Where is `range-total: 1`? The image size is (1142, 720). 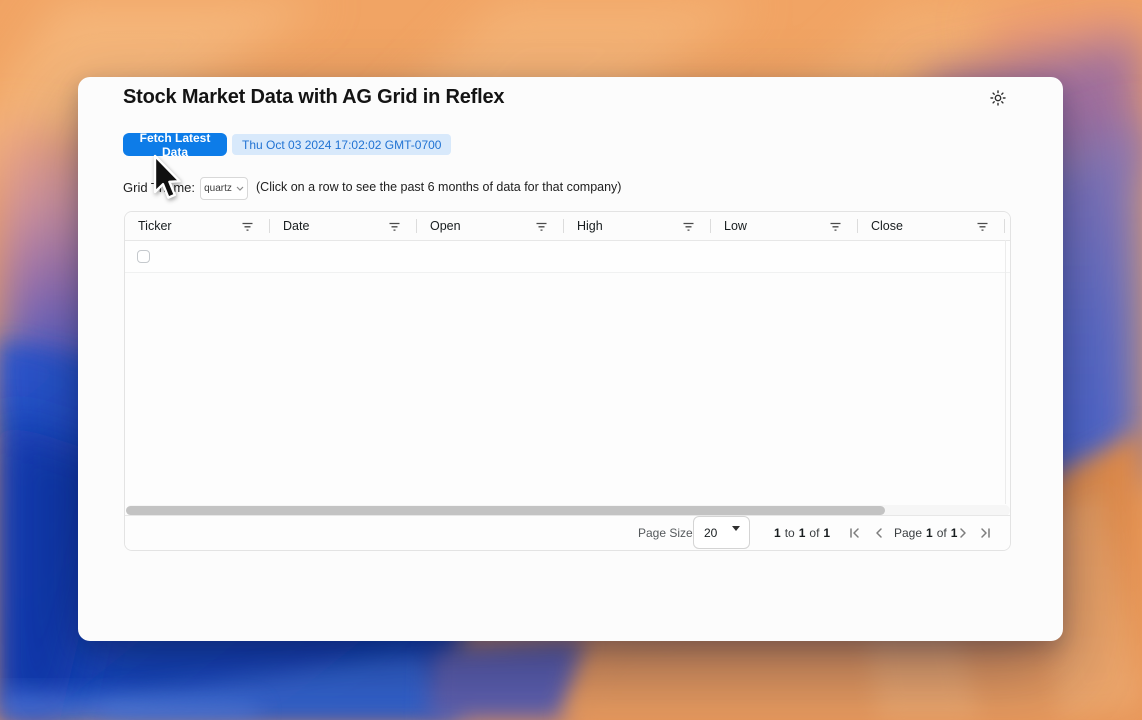
range-total: 1 is located at coordinates (827, 532).